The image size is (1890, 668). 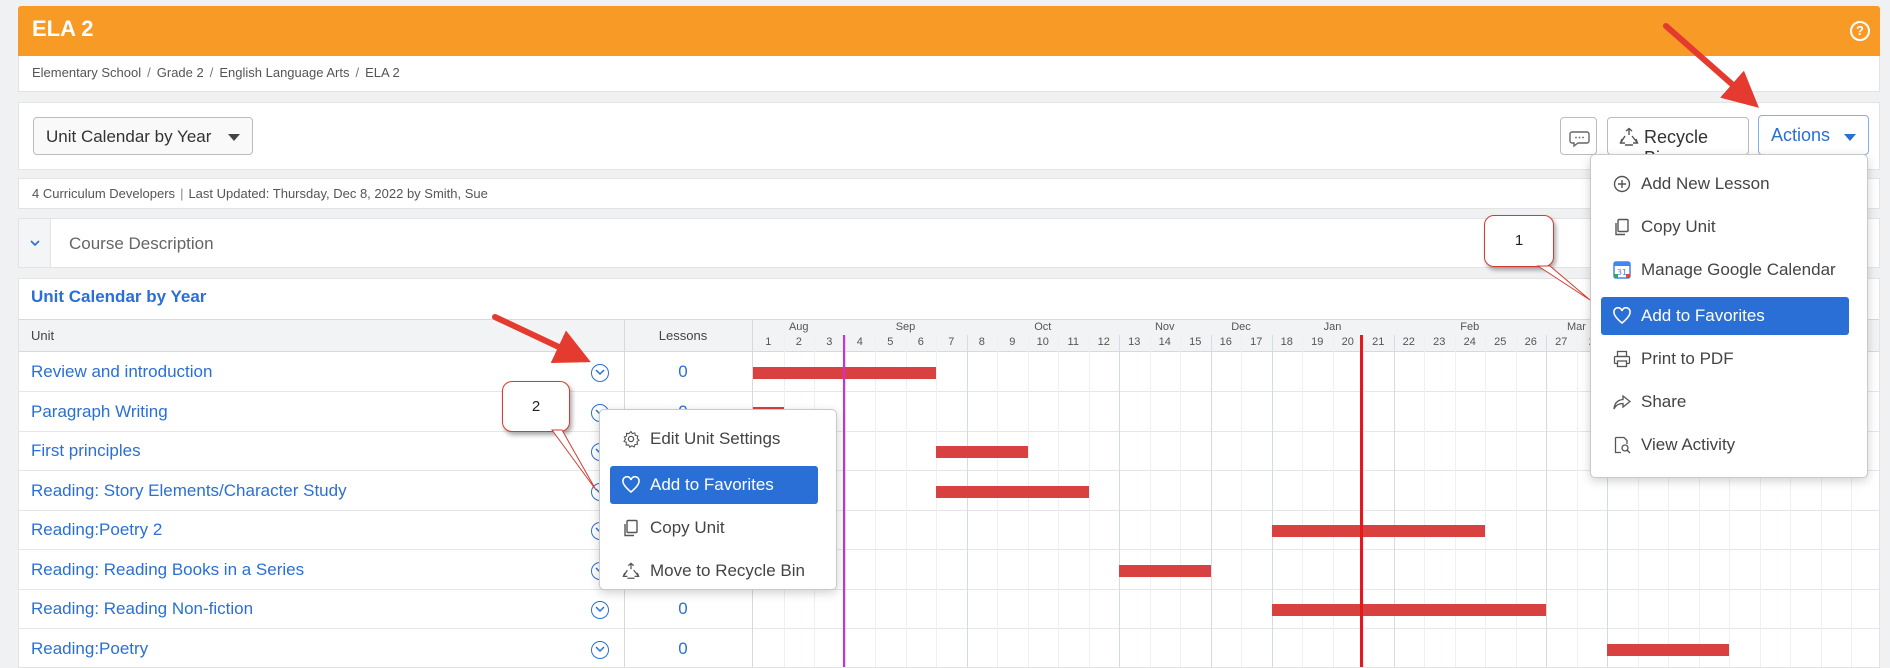 What do you see at coordinates (1073, 342) in the screenshot?
I see `week-label: 11` at bounding box center [1073, 342].